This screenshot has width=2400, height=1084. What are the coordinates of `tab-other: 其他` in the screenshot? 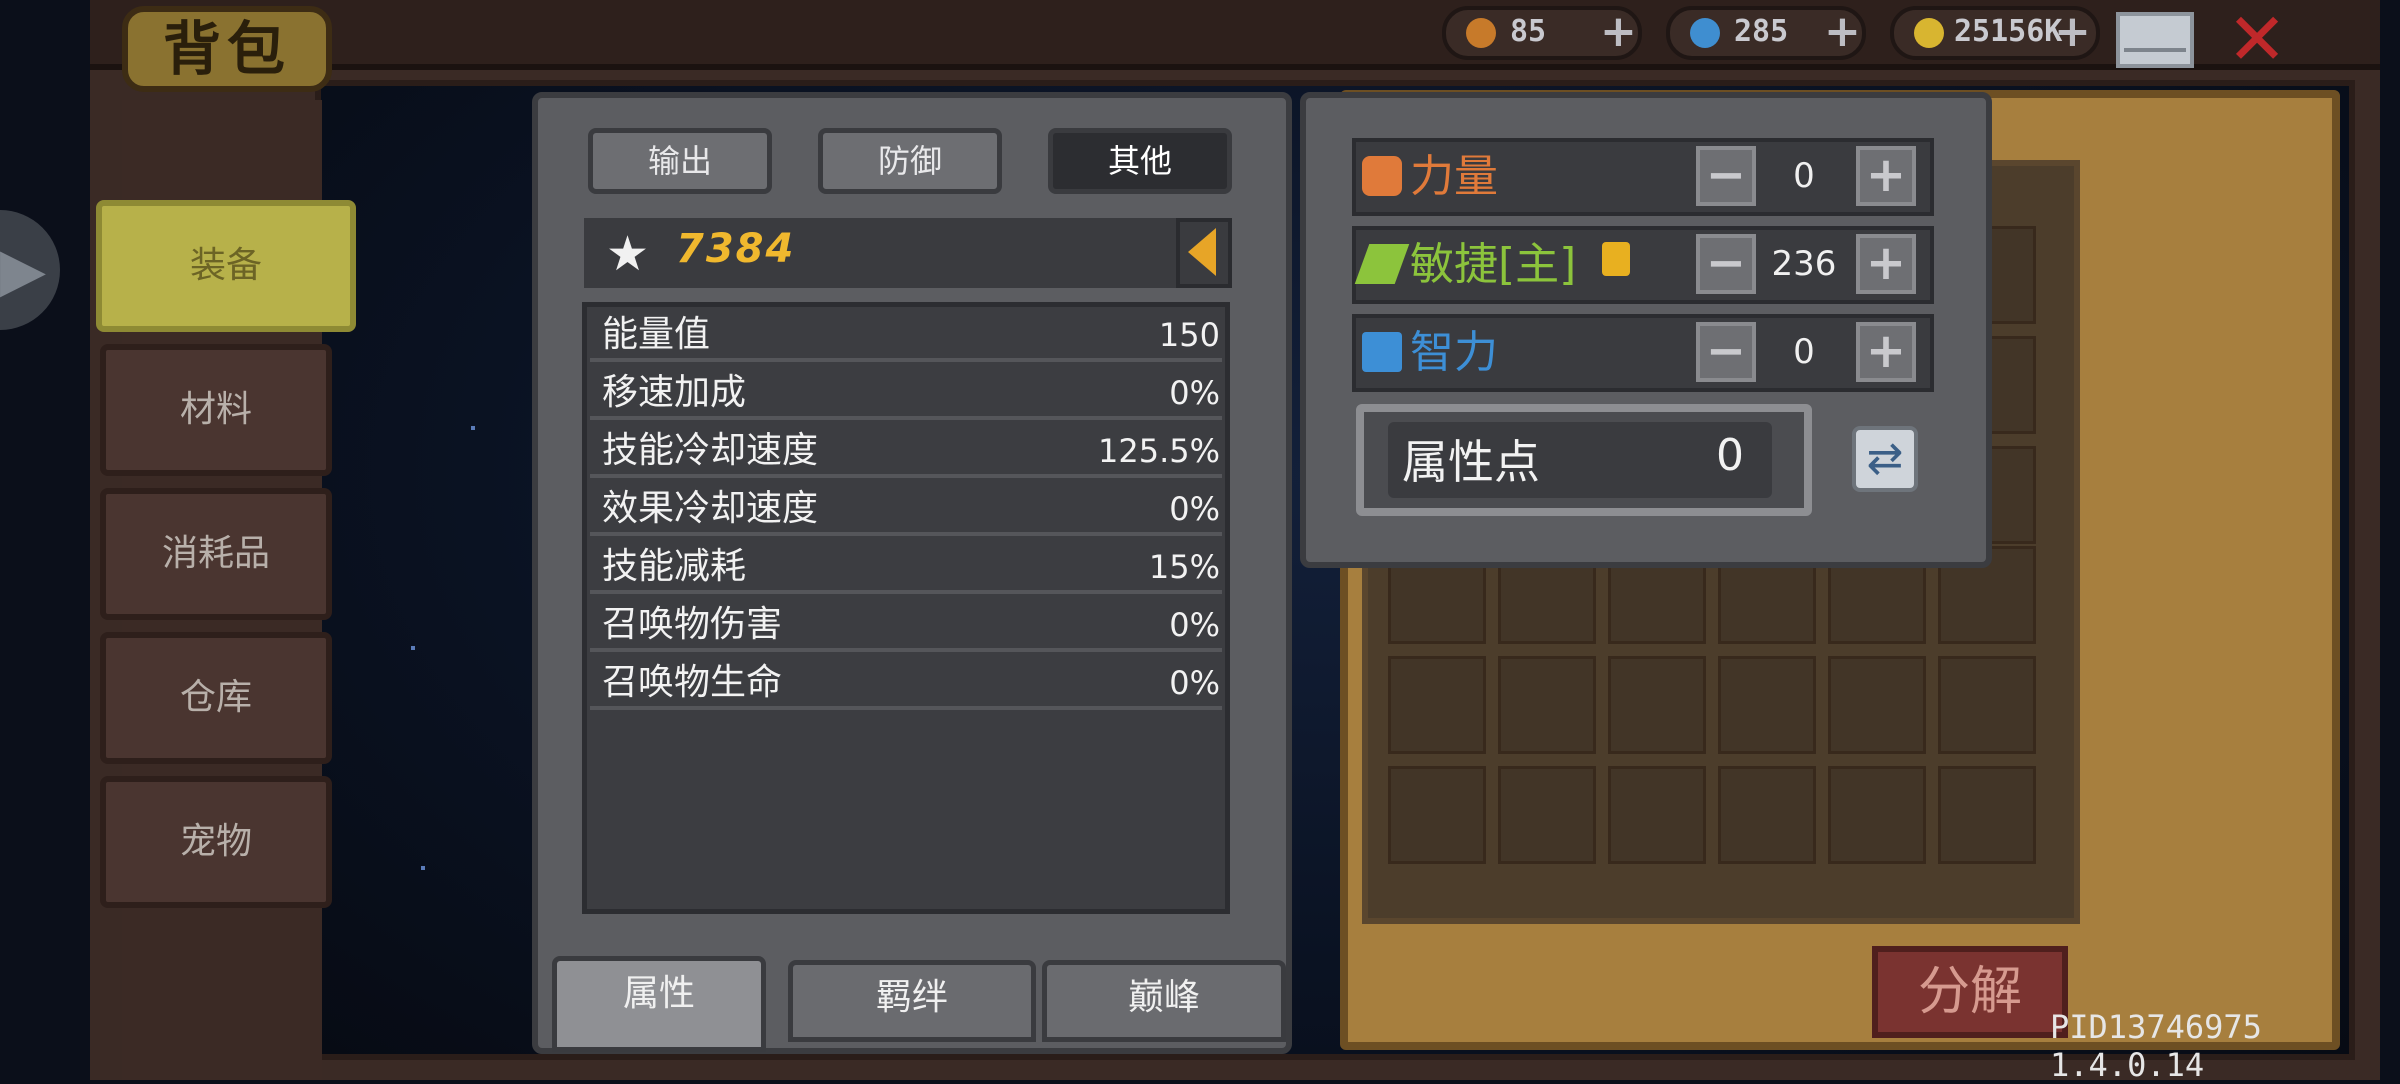 It's located at (1140, 161).